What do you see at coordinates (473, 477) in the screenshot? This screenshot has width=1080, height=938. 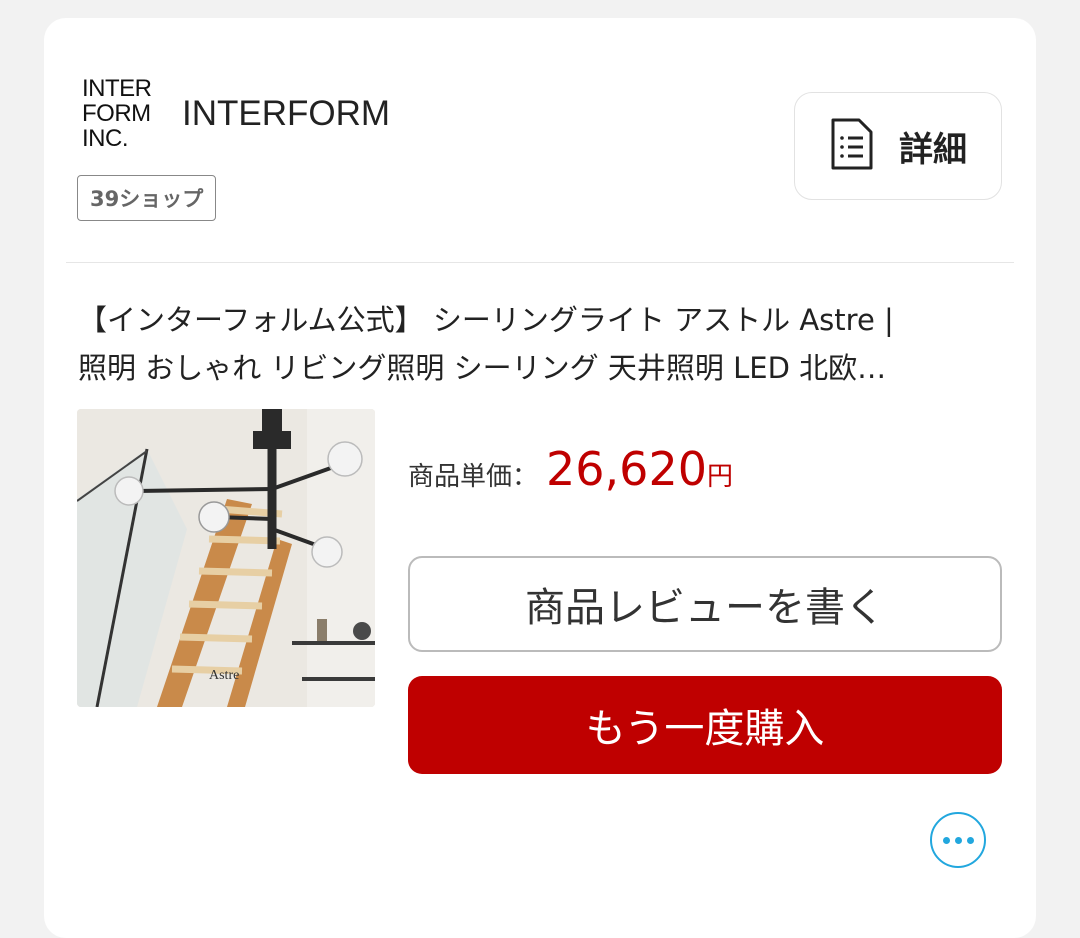 I see `price-label: 商品単価：` at bounding box center [473, 477].